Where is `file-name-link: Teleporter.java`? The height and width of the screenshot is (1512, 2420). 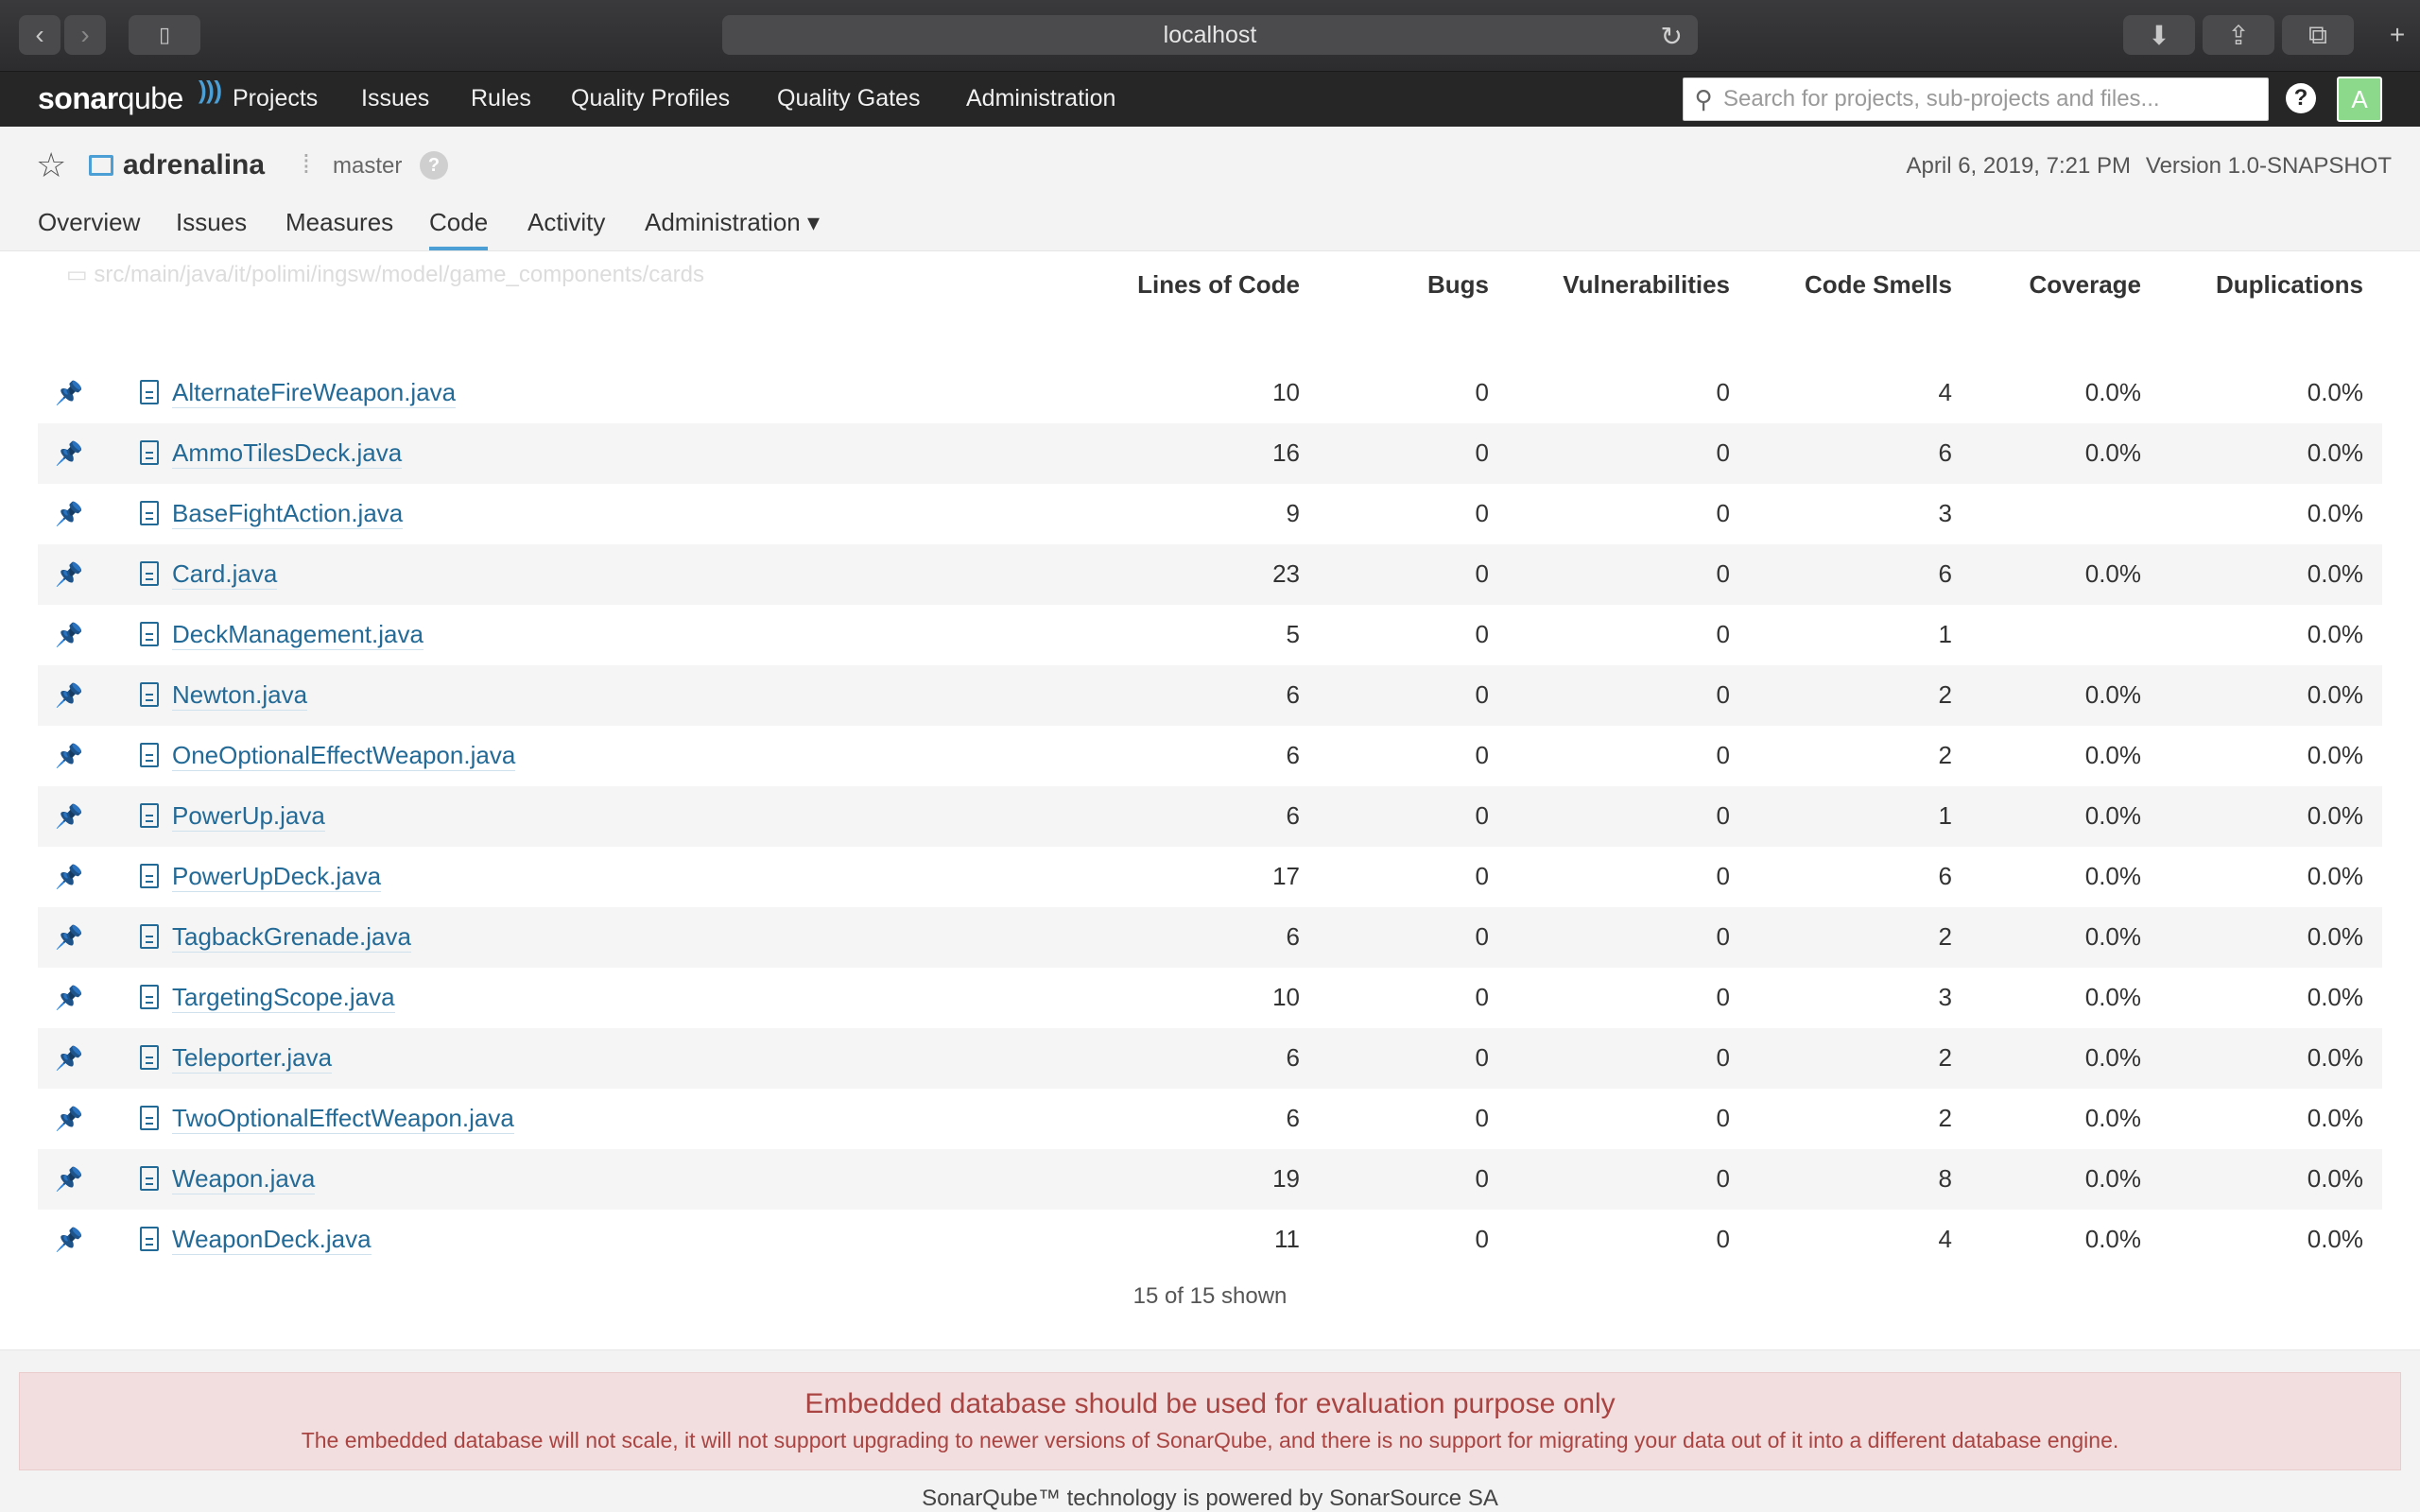
file-name-link: Teleporter.java is located at coordinates (252, 1058).